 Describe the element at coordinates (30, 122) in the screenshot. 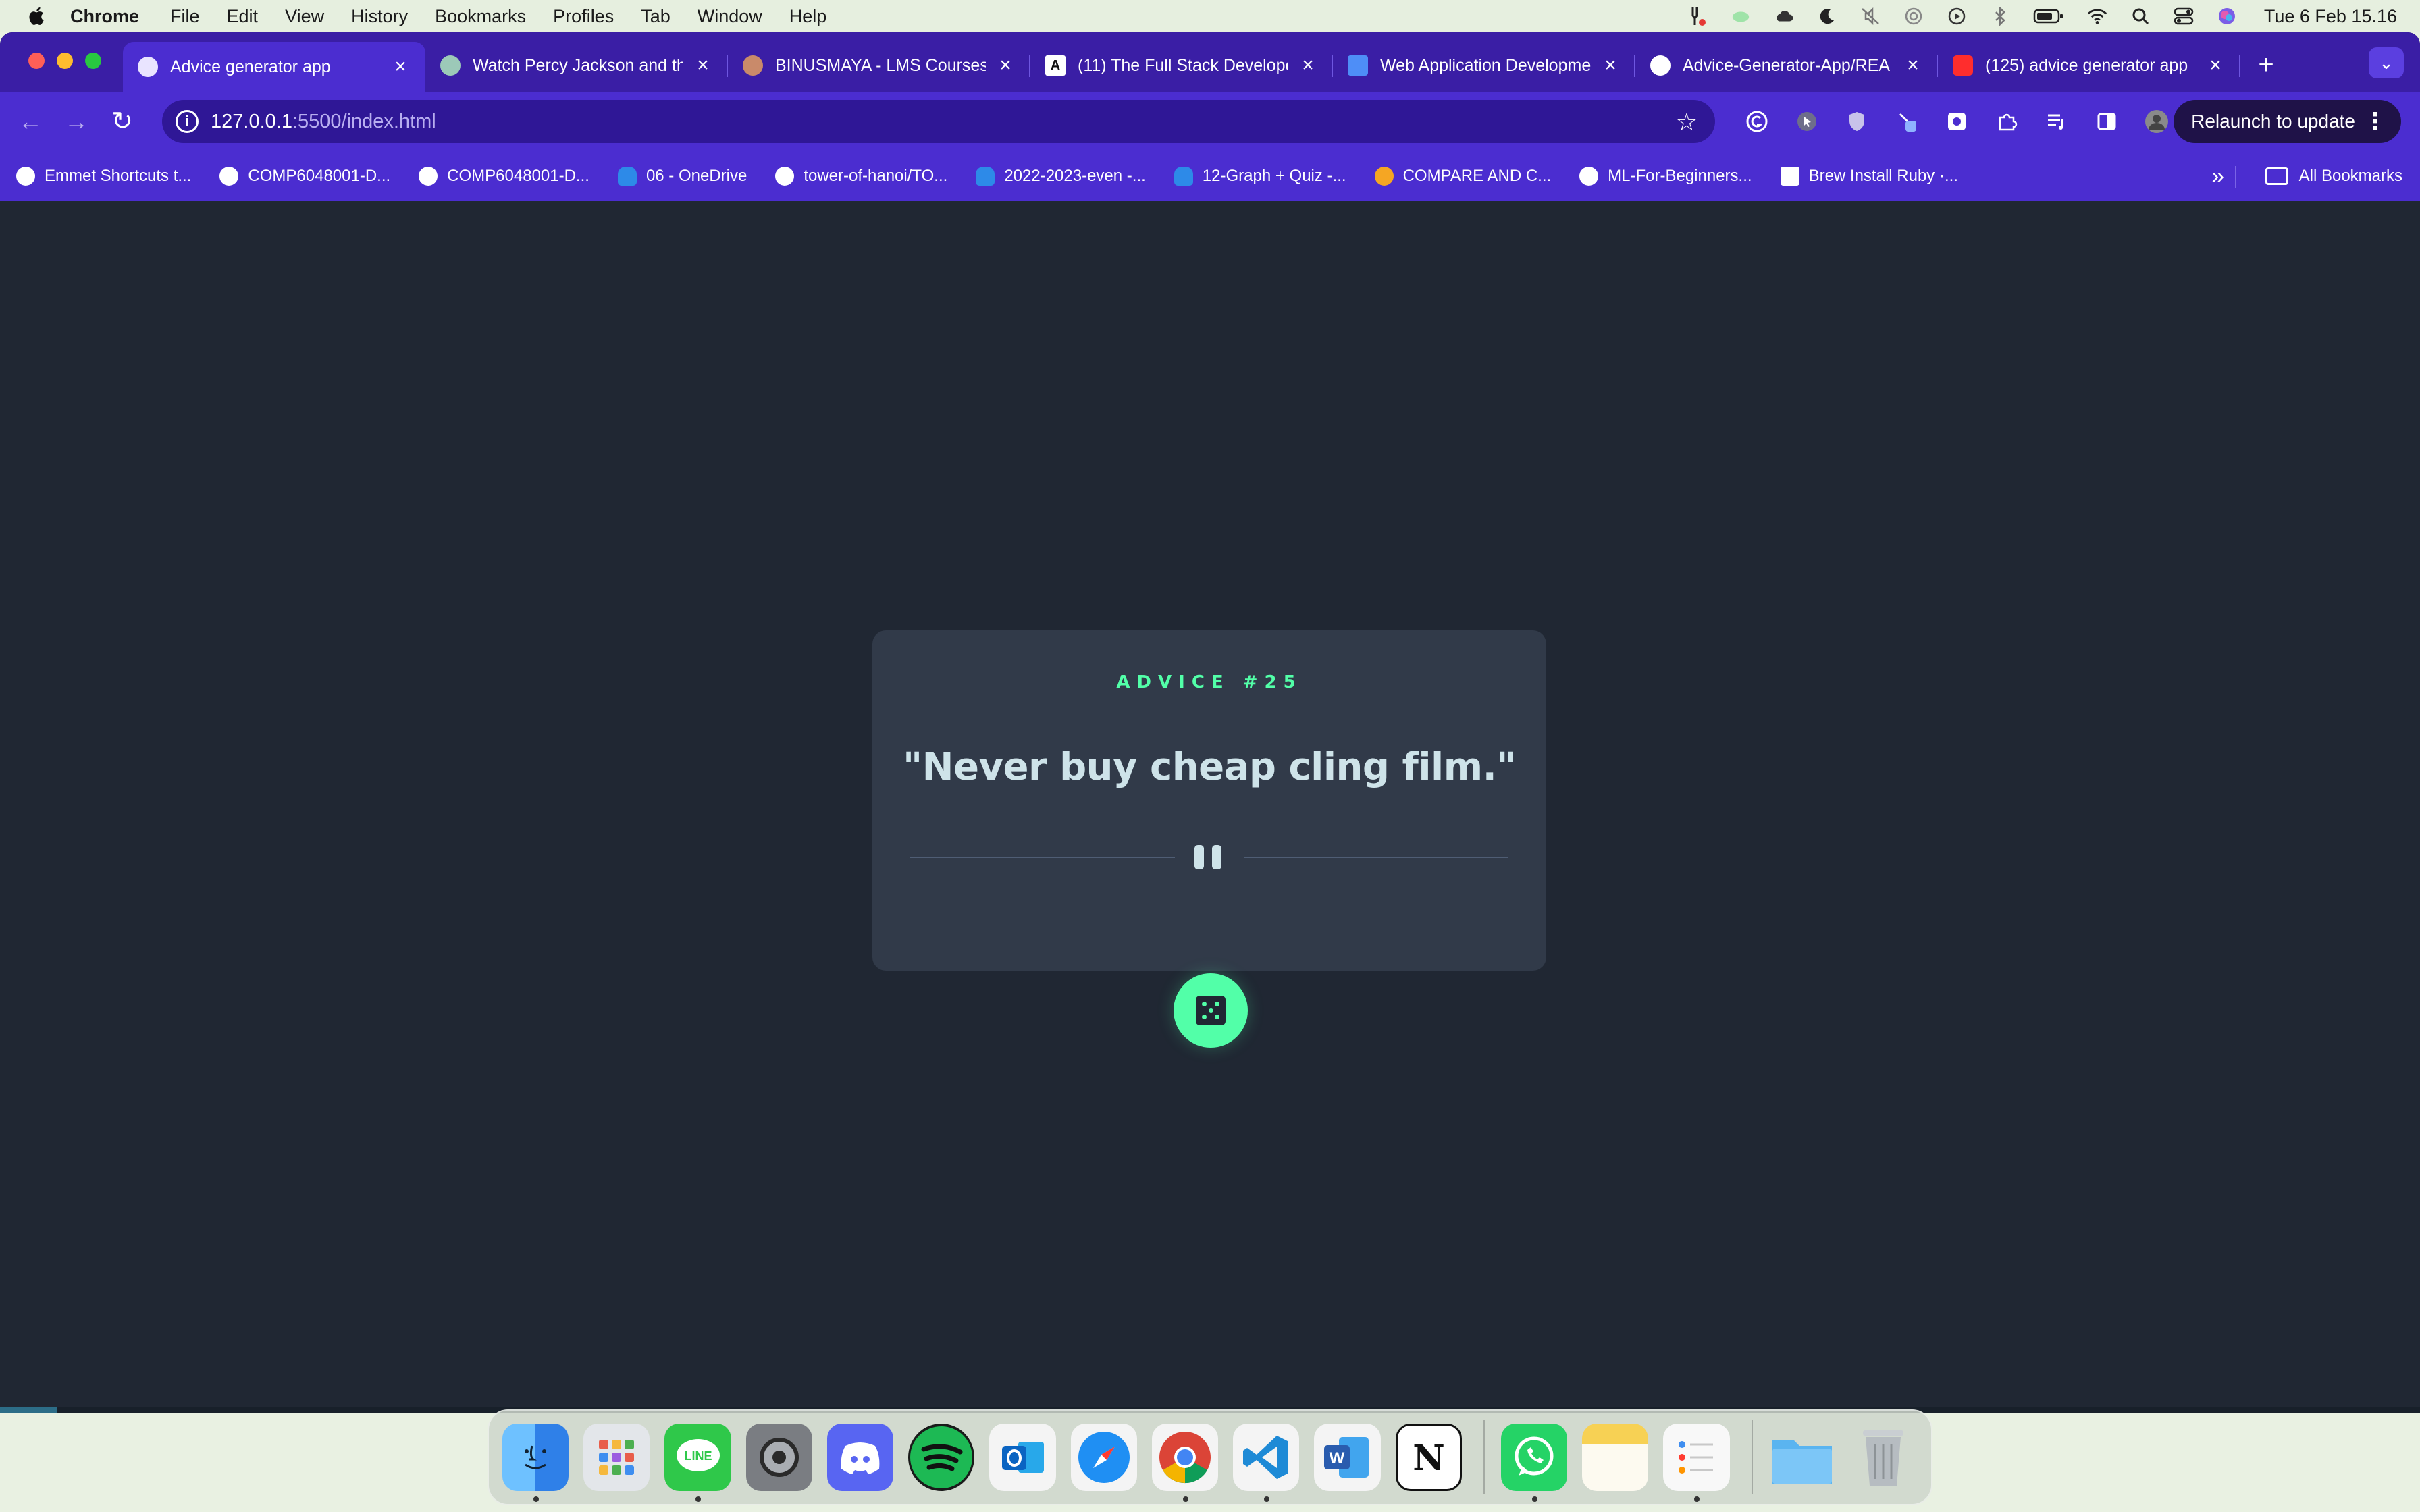

I see `back-button: ←` at that location.